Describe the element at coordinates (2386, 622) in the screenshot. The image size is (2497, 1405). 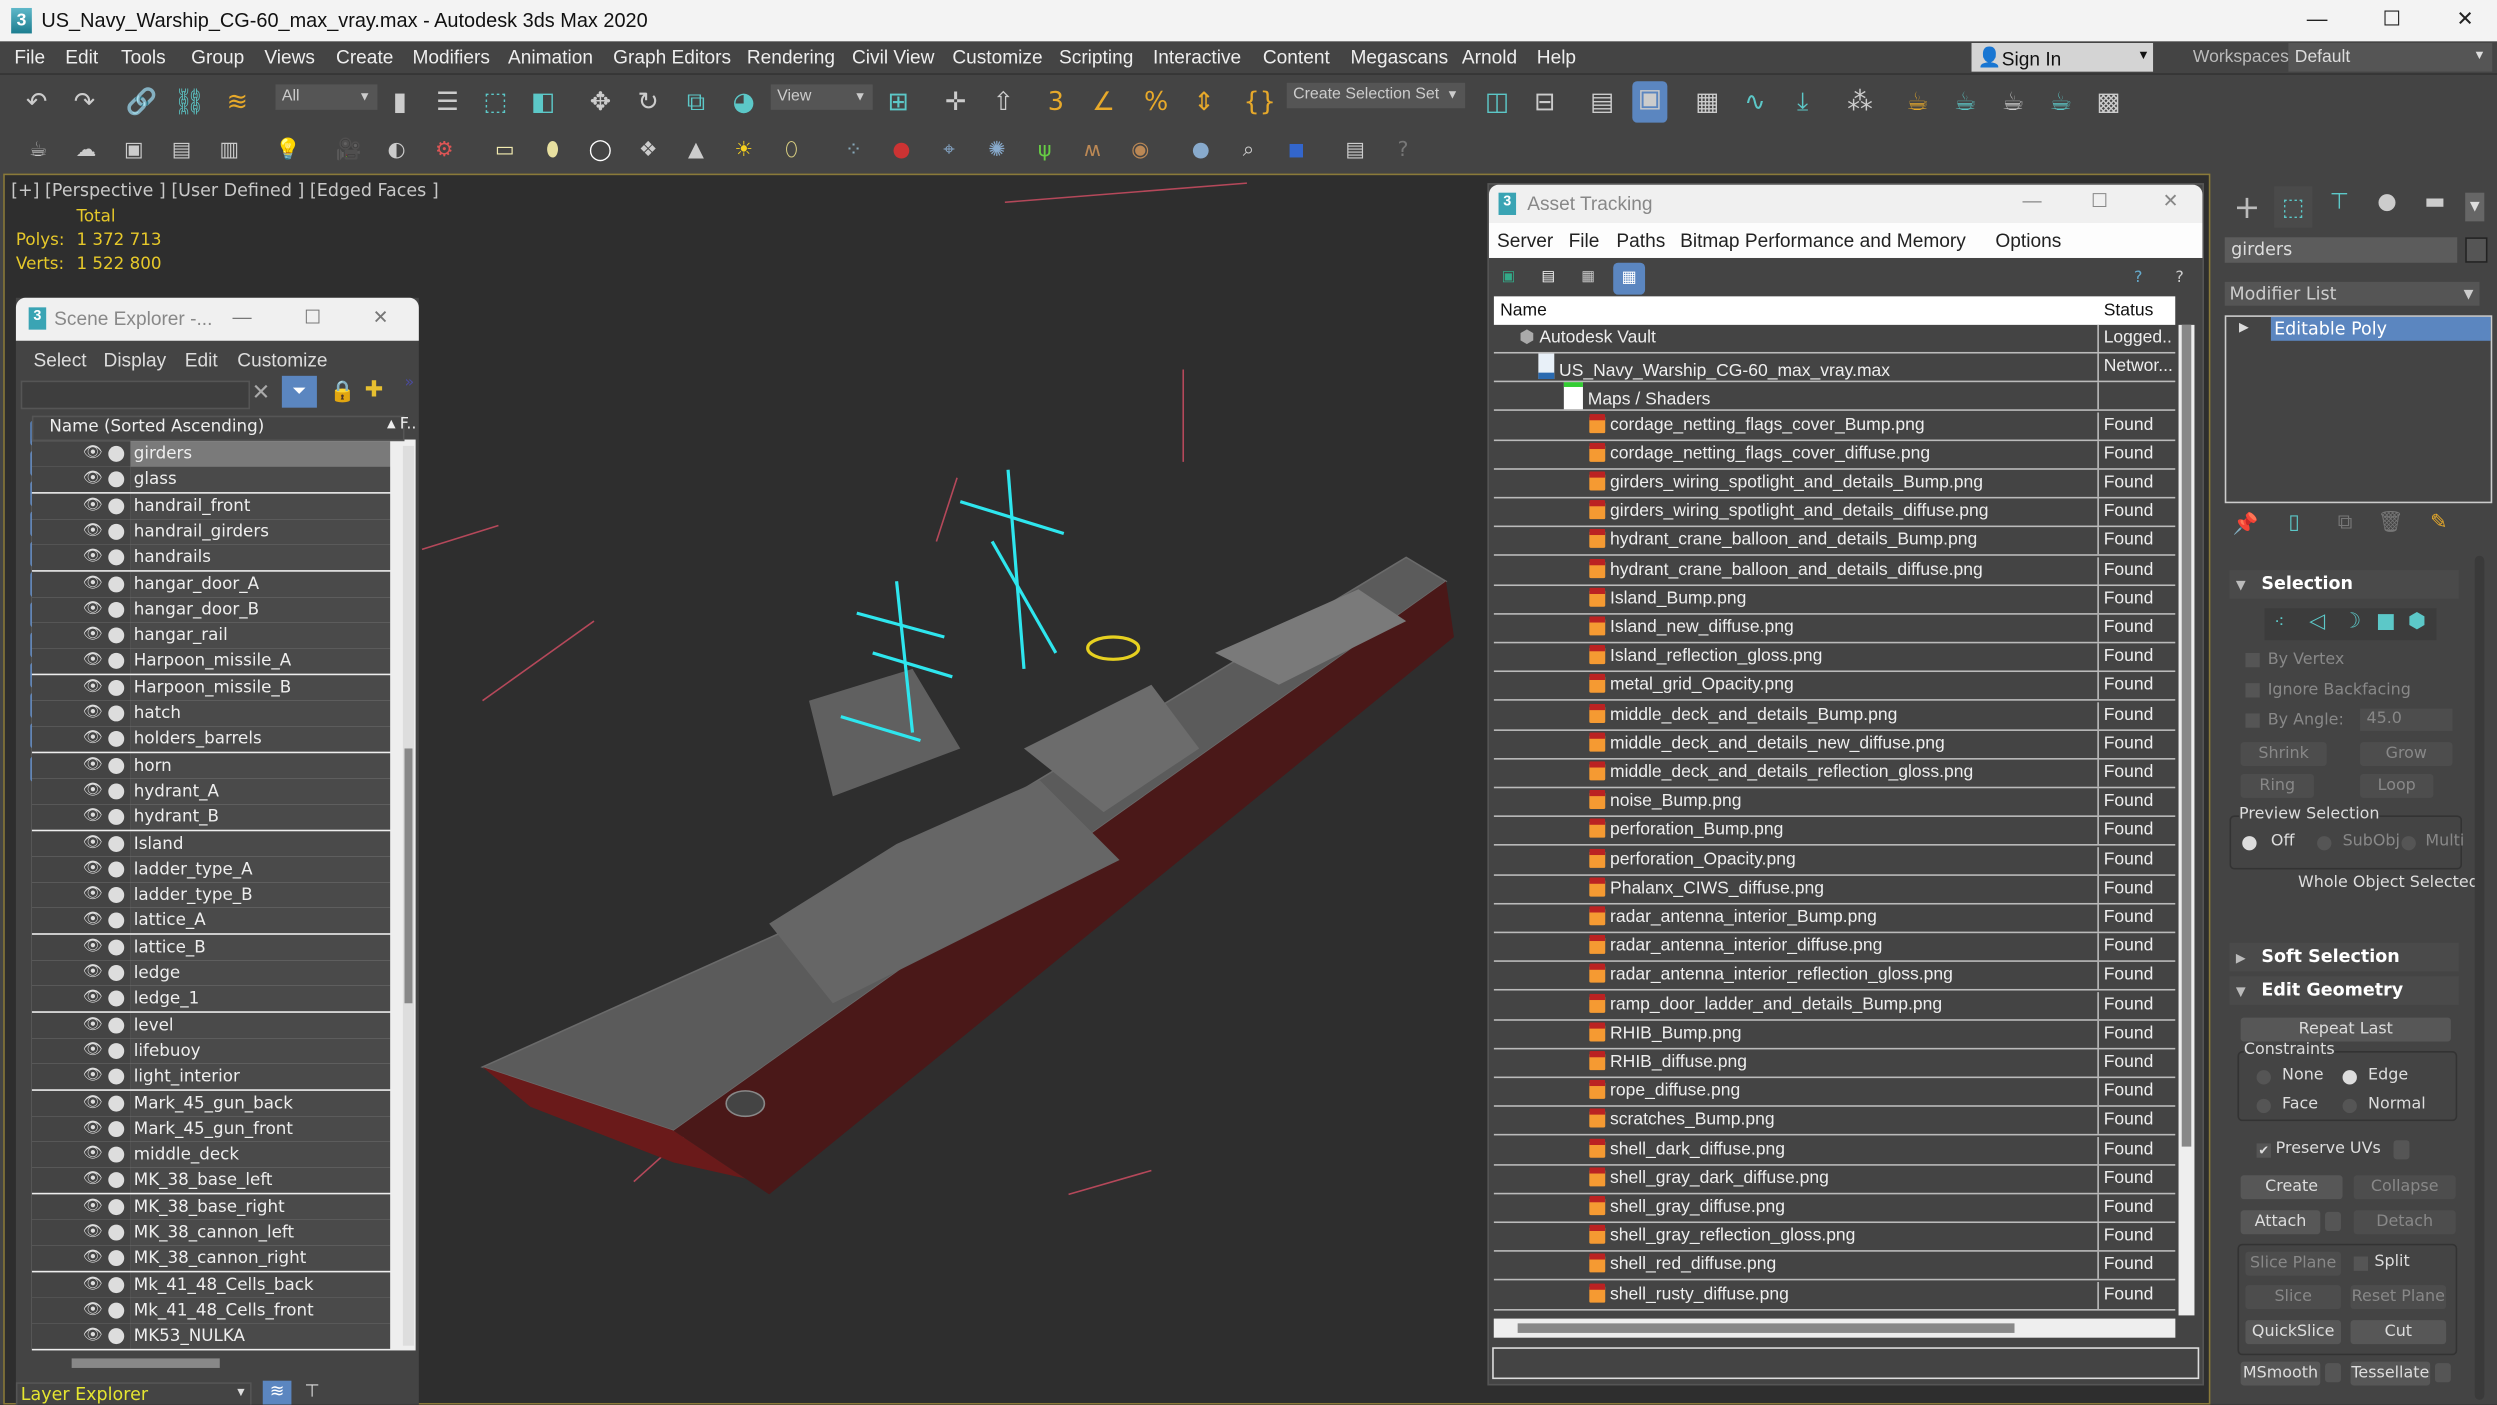
I see `polygon-mode-icon: ■` at that location.